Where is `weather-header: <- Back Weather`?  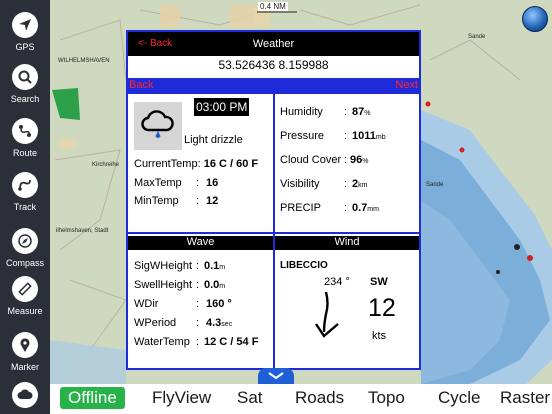 weather-header: <- Back Weather is located at coordinates (273, 44).